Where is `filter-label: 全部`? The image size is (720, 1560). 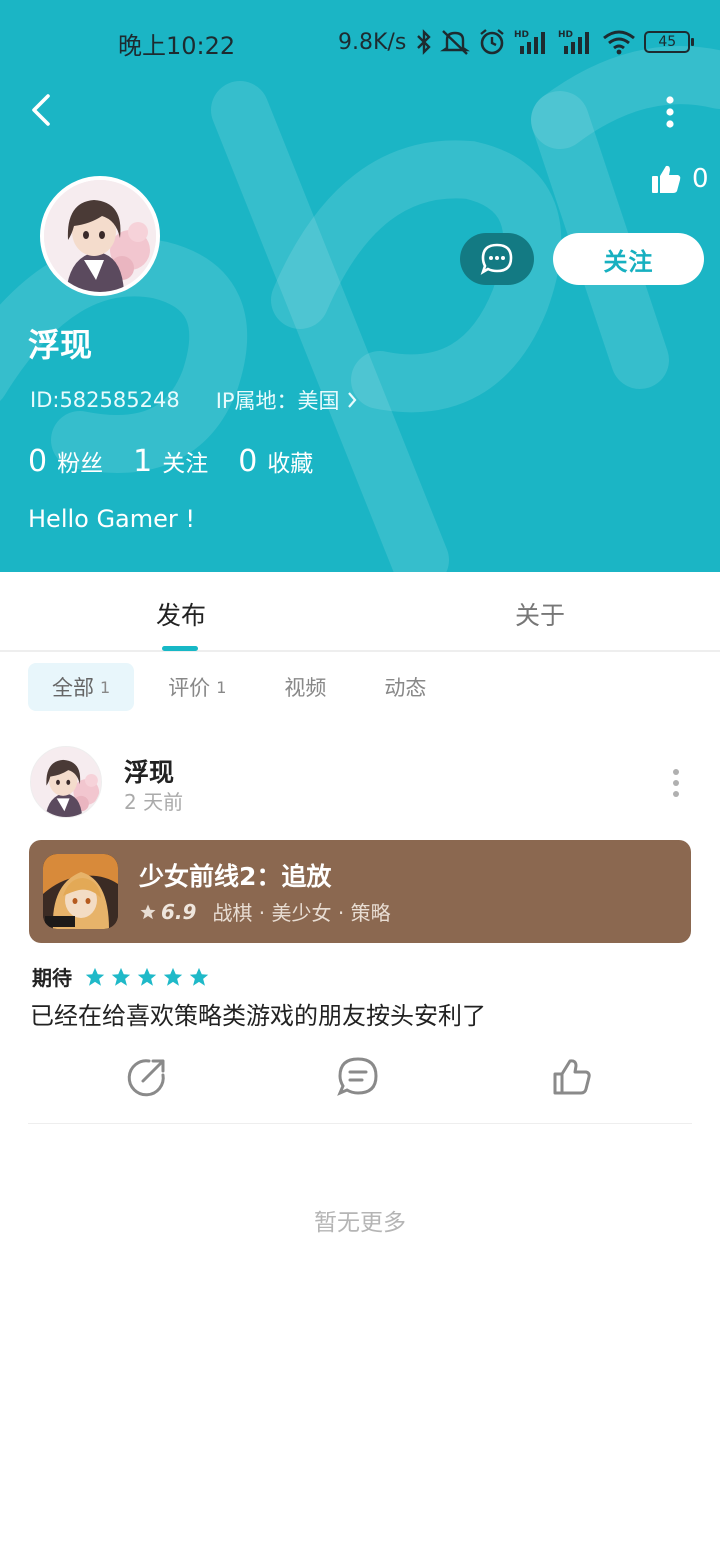
filter-label: 全部 is located at coordinates (73, 688).